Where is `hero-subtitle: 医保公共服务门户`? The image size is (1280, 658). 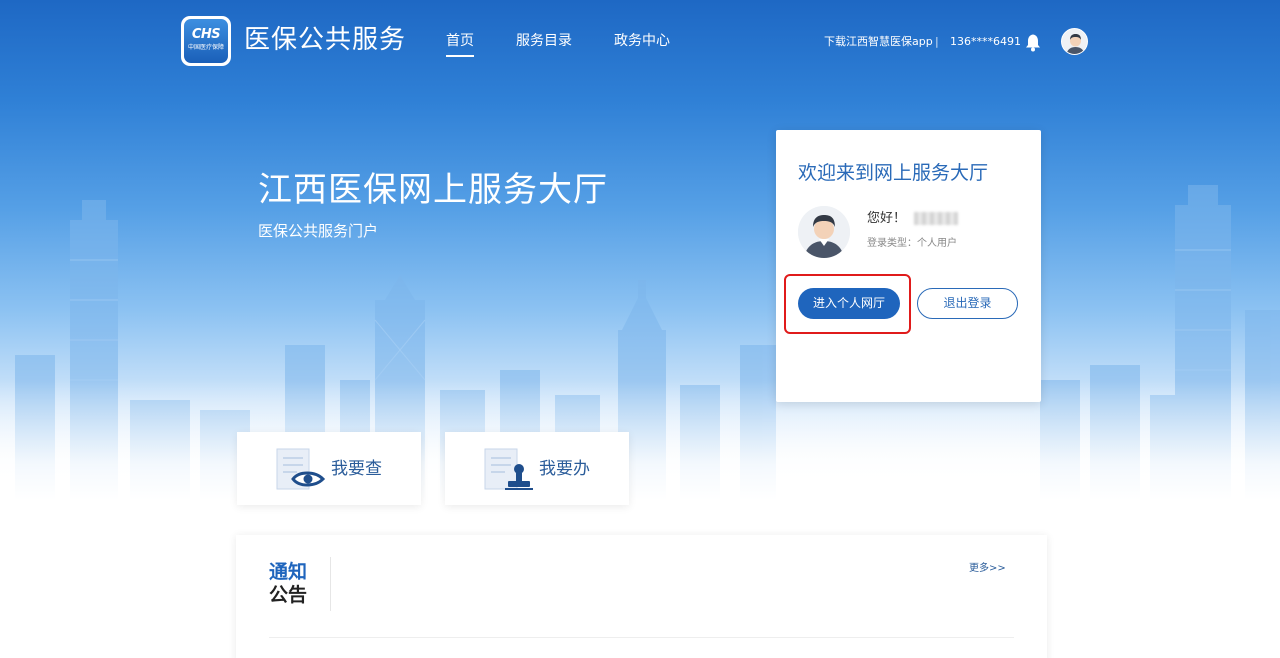
hero-subtitle: 医保公共服务门户 is located at coordinates (318, 231).